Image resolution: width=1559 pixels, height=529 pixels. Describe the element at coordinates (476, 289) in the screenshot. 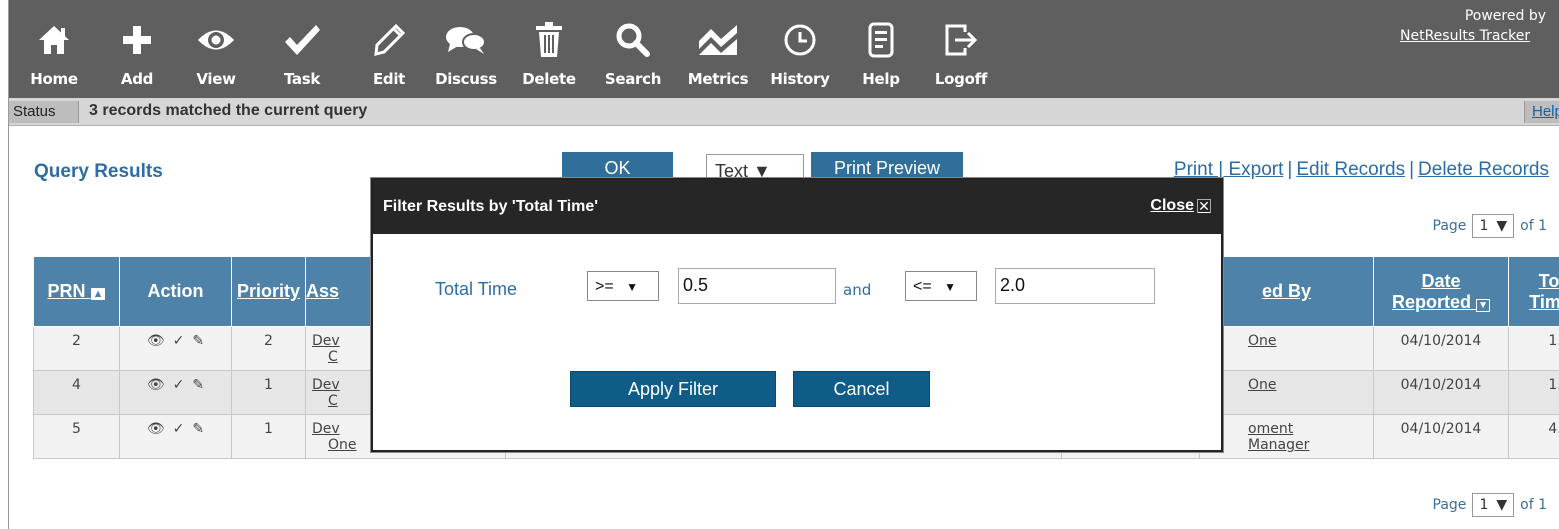

I see `filter-field-label: Total Time` at that location.